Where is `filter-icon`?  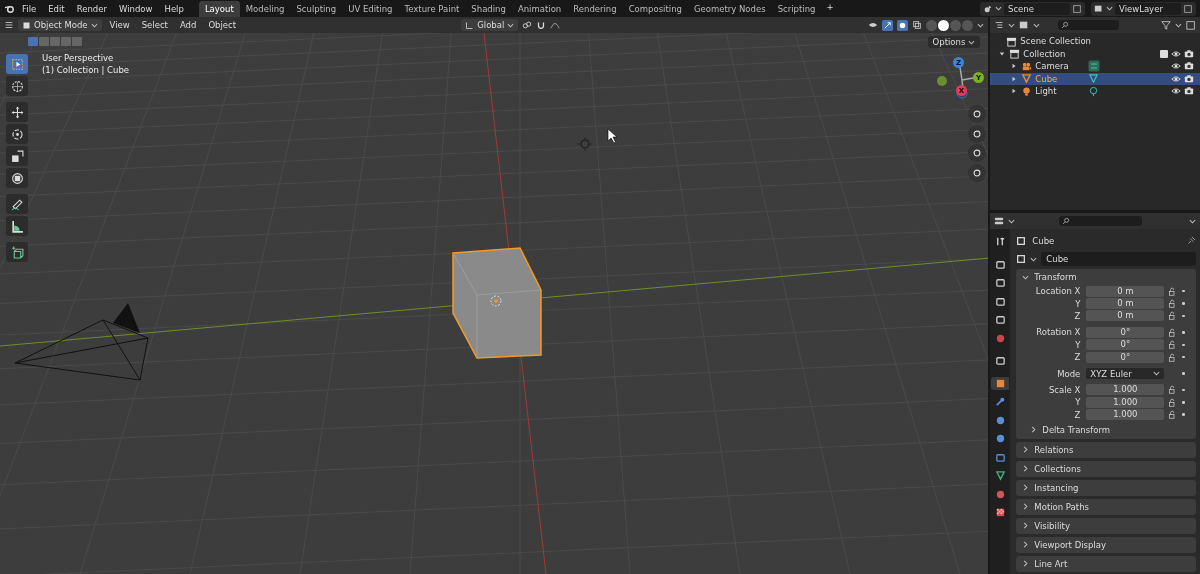 filter-icon is located at coordinates (1166, 25).